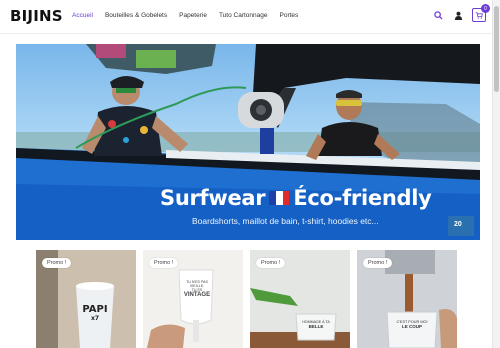  I want to click on nav-item-bouteilles: Bouteilles & Gobelets, so click(136, 15).